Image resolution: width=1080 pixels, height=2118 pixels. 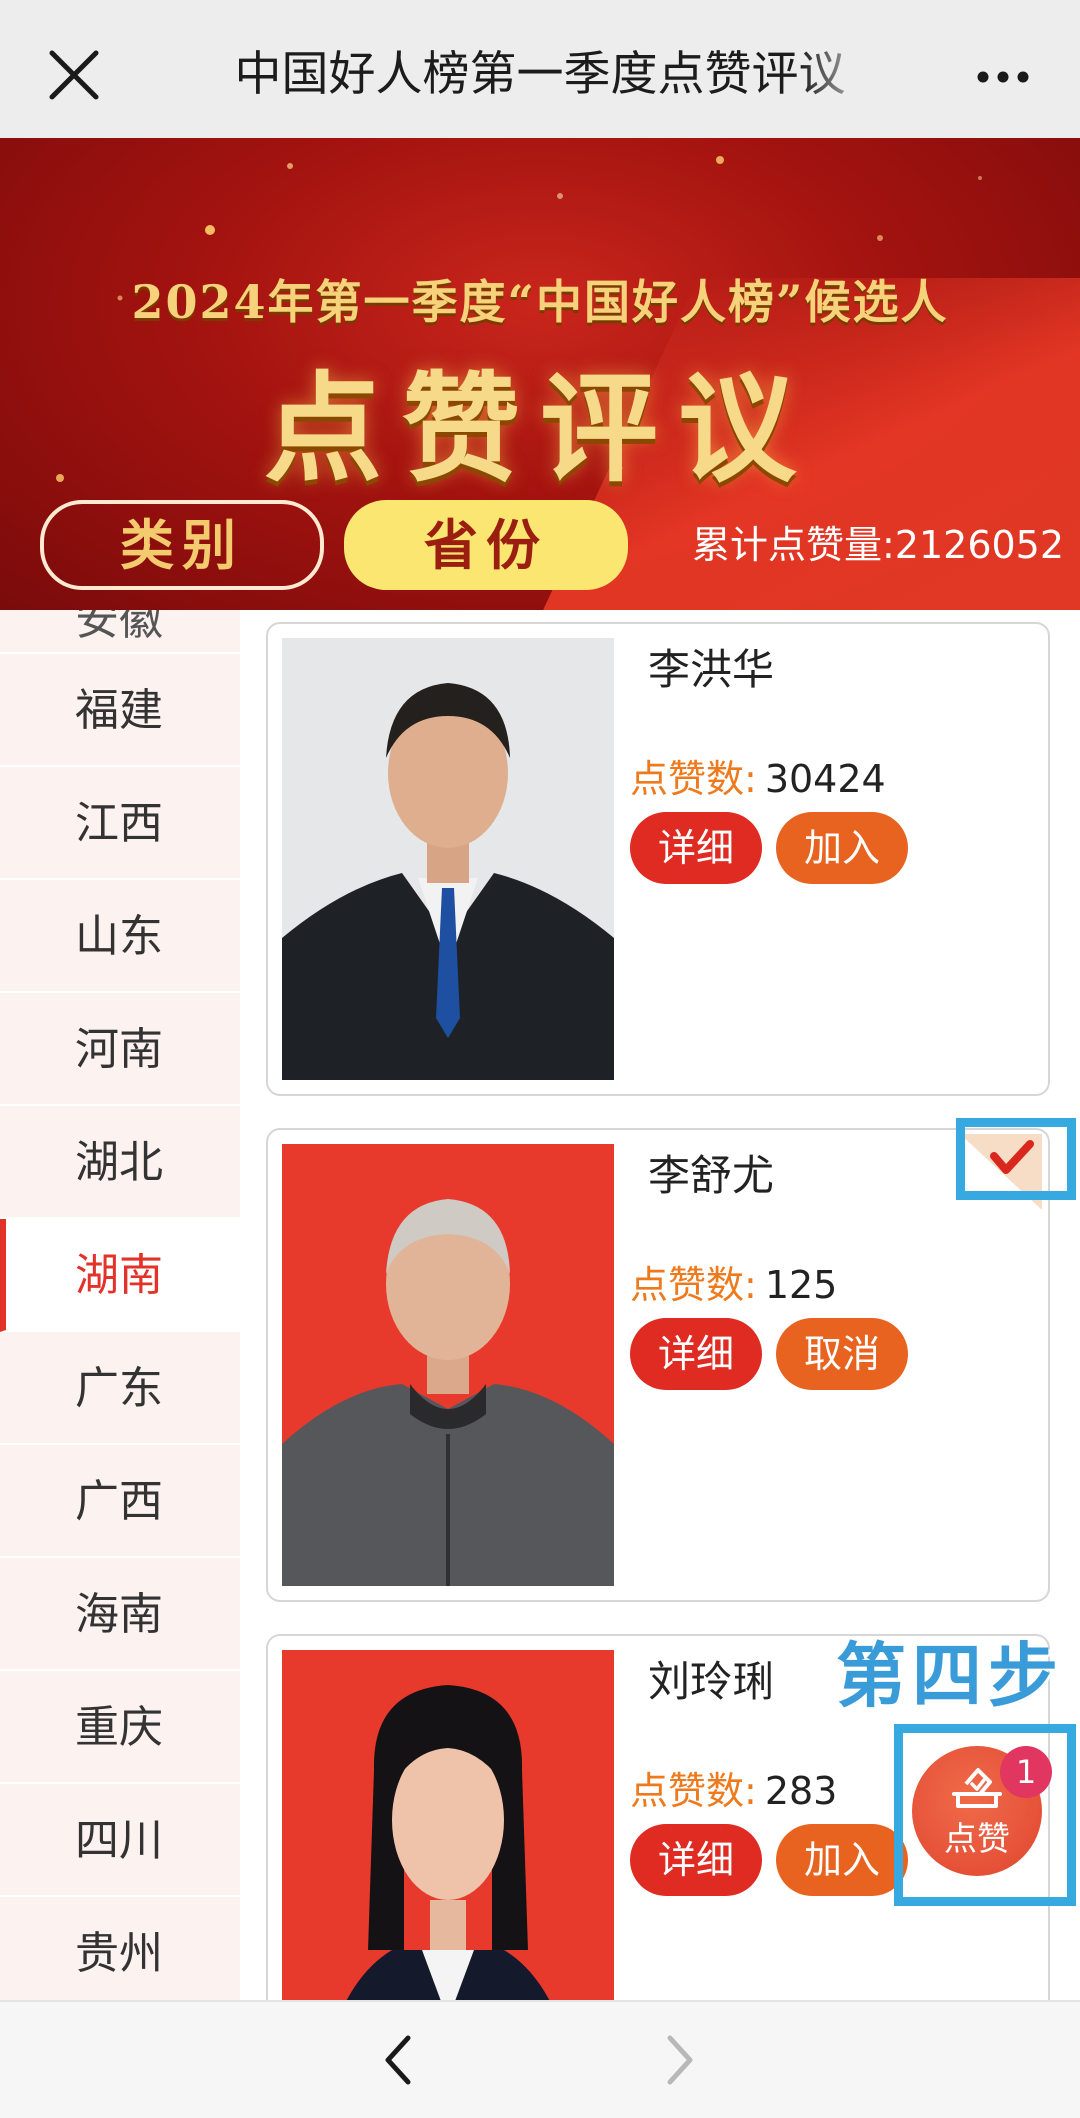 What do you see at coordinates (120, 1049) in the screenshot?
I see `sidebar-item-henan: 河南` at bounding box center [120, 1049].